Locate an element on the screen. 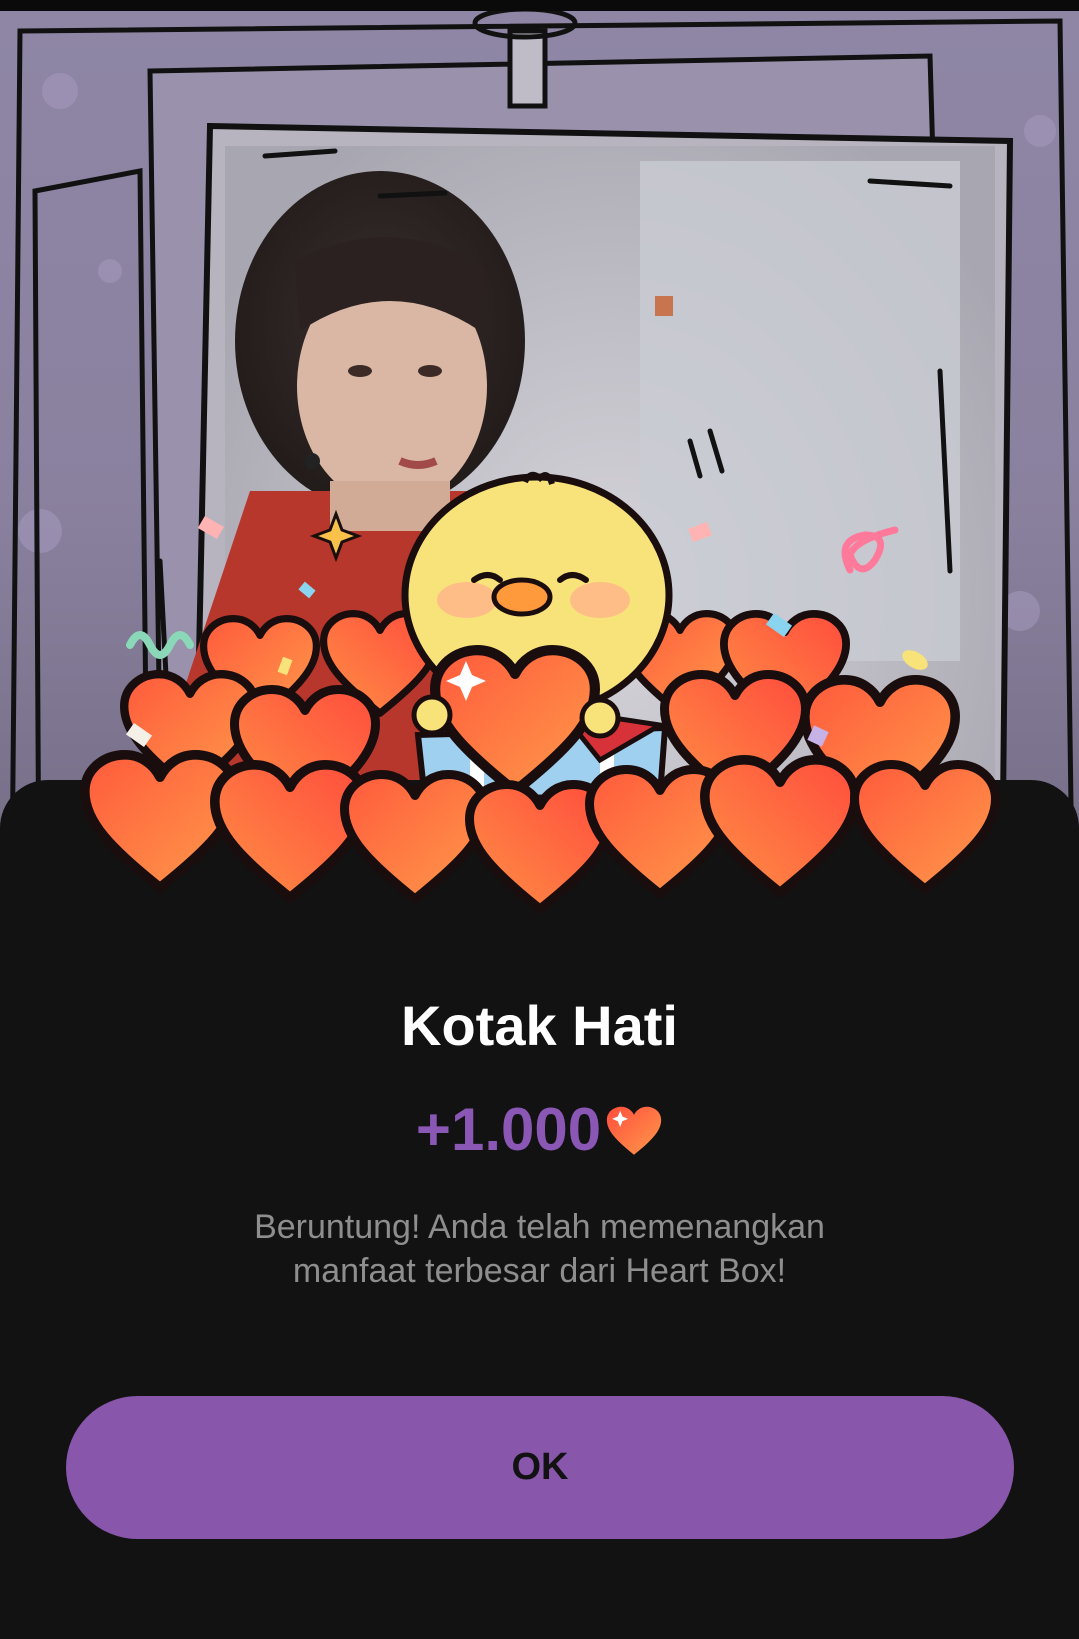 This screenshot has height=1639, width=1079. heart-icon is located at coordinates (634, 1130).